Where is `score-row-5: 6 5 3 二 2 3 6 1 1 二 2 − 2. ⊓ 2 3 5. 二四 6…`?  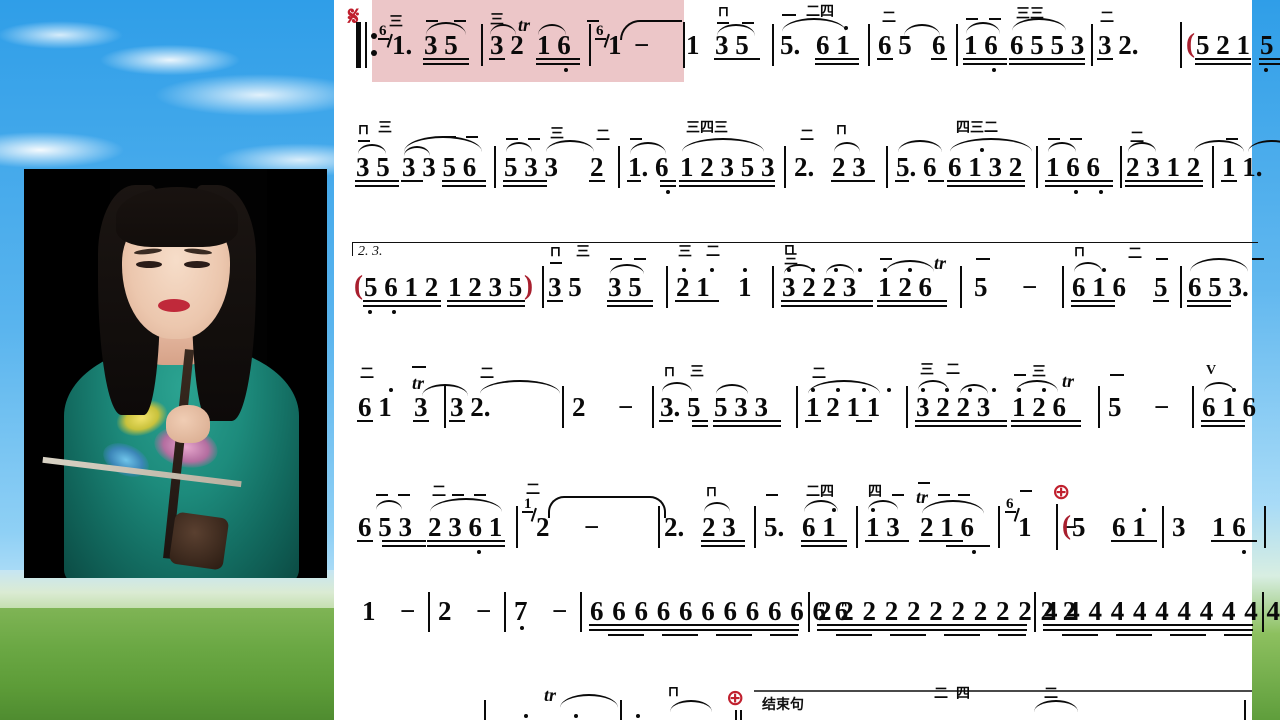 score-row-5: 6 5 3 二 2 3 6 1 1 二 2 − 2. ⊓ 2 3 5. 二四 6… is located at coordinates (800, 525).